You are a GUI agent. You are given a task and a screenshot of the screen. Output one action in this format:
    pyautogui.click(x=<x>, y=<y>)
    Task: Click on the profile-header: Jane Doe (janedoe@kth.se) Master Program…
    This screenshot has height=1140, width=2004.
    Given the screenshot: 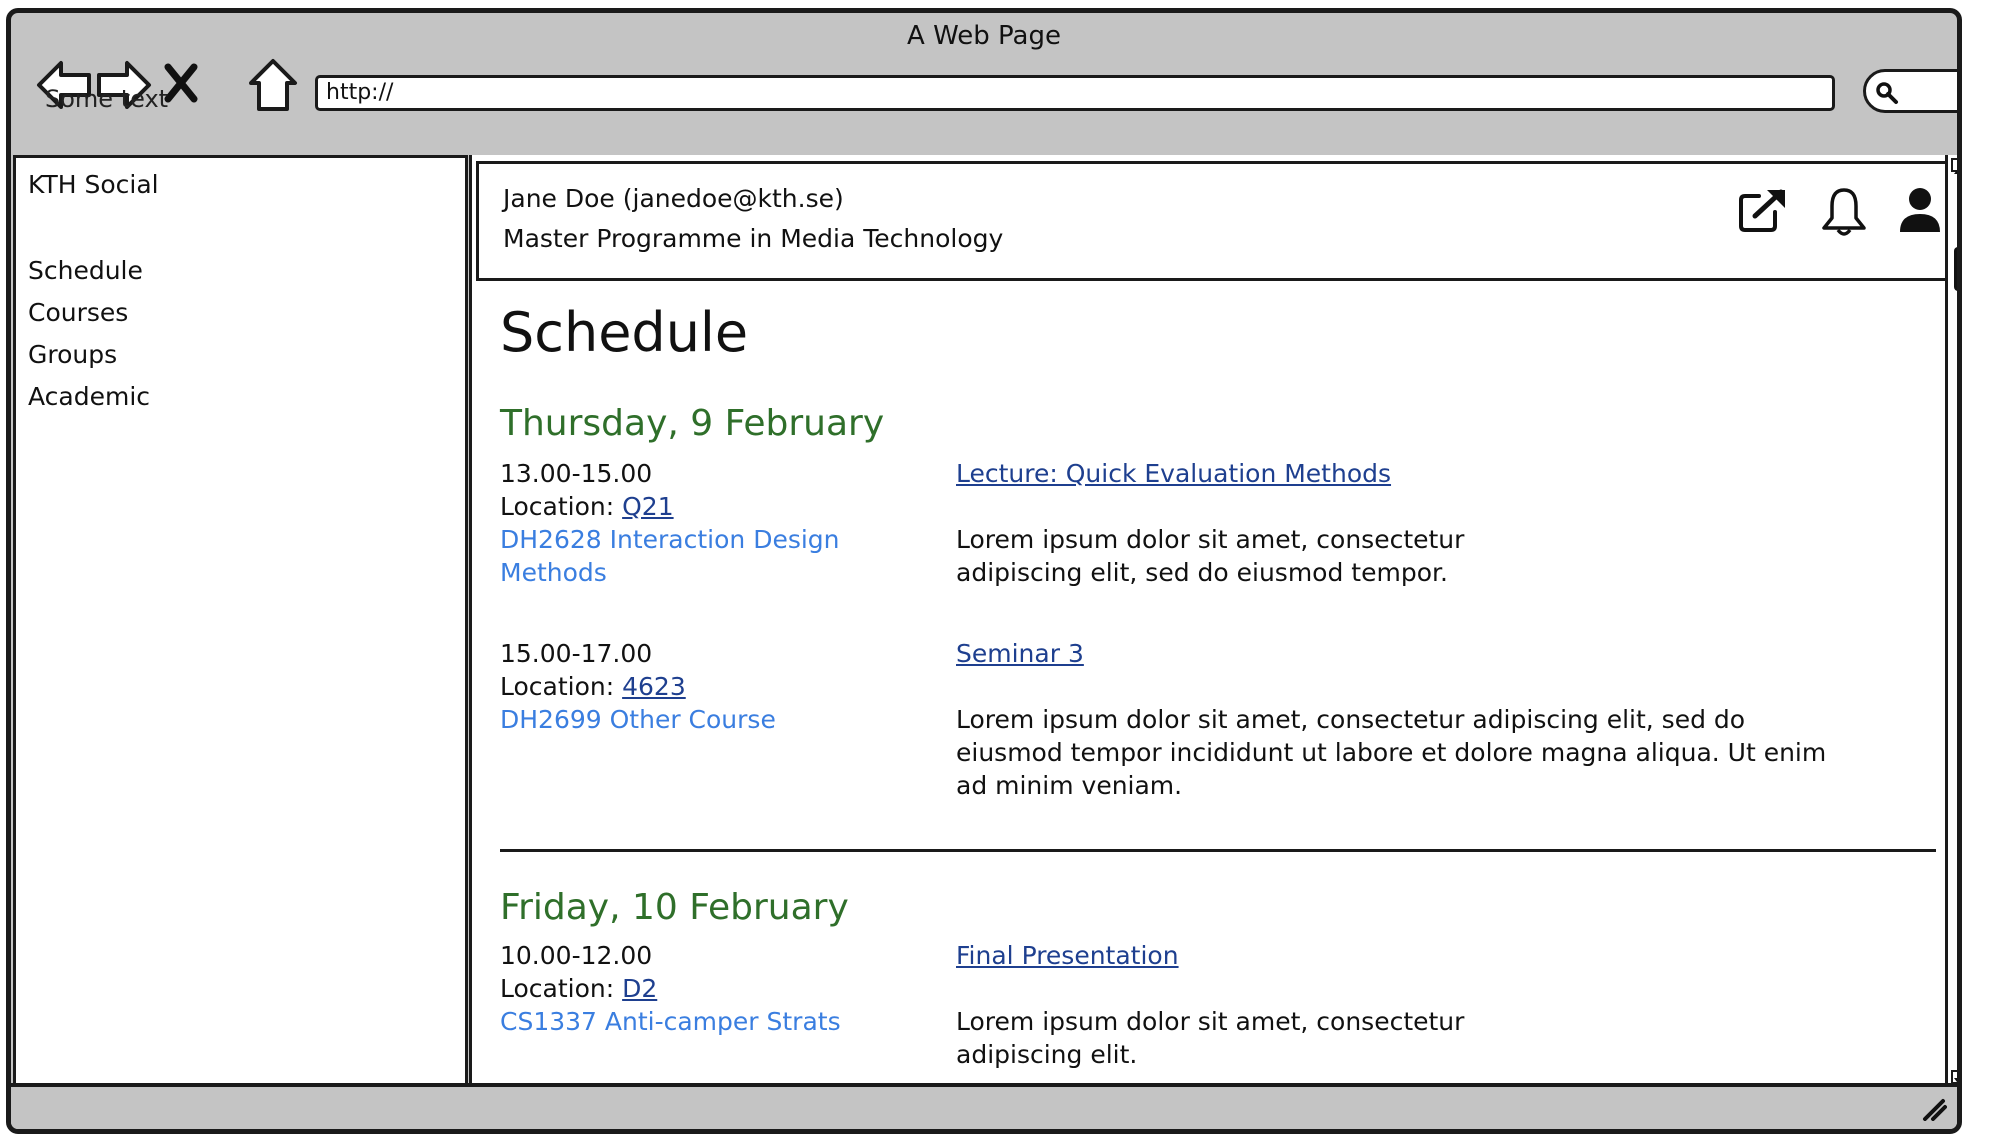 What is the action you would take?
    pyautogui.click(x=1214, y=221)
    